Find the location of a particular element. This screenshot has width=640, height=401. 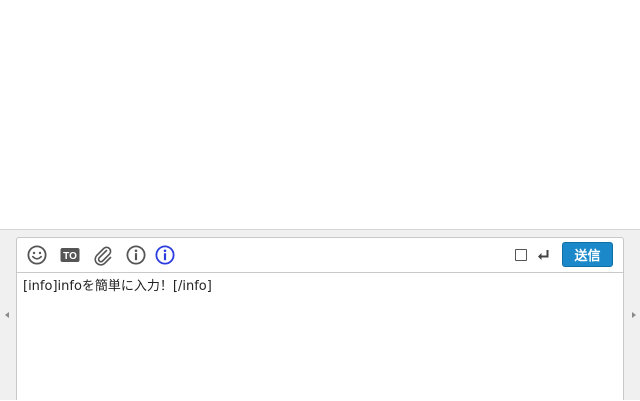

to-icon-label: TO is located at coordinates (70, 256).